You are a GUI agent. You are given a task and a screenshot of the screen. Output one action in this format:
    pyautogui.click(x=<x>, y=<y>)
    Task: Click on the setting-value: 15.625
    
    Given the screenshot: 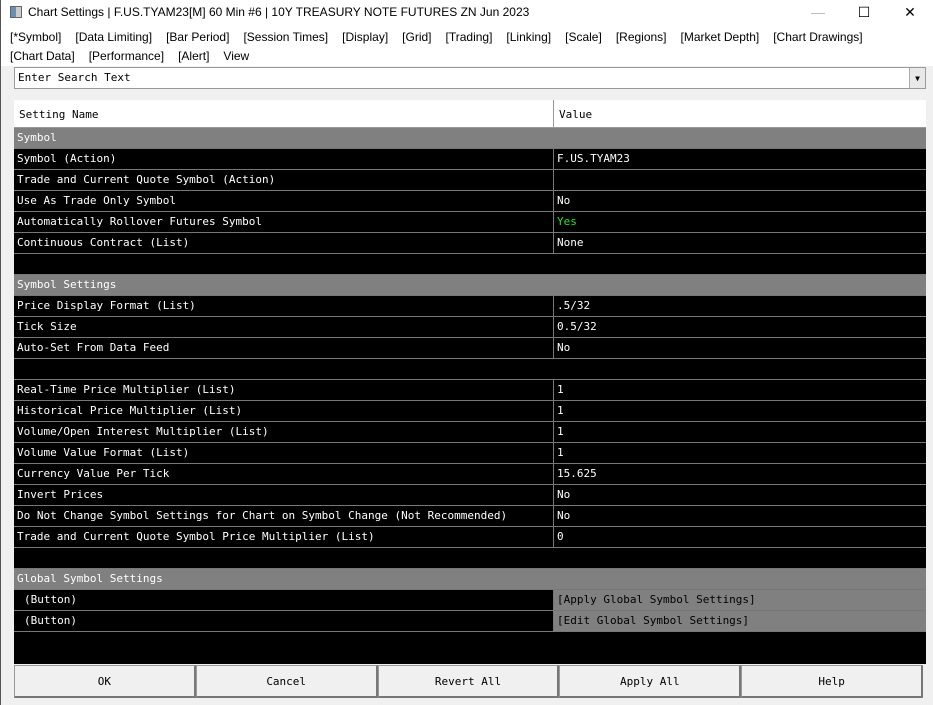 What is the action you would take?
    pyautogui.click(x=740, y=474)
    